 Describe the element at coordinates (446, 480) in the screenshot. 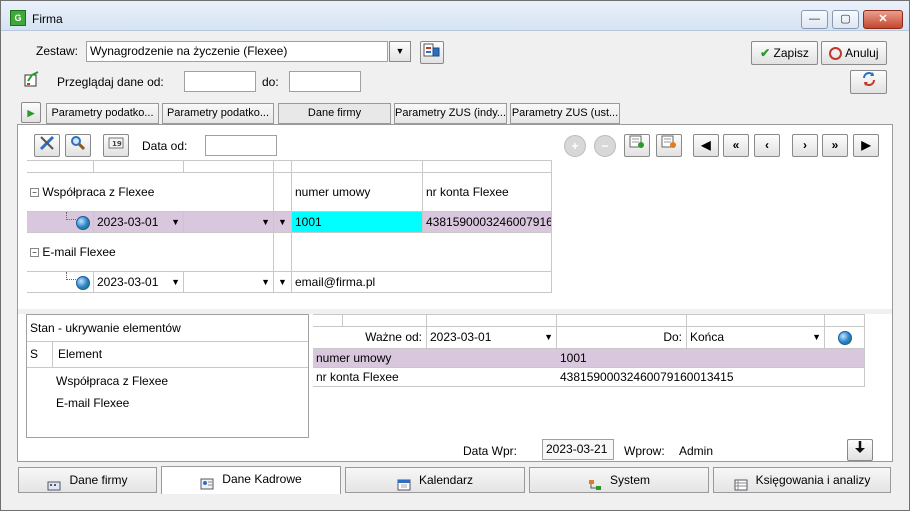

I see `bottom-tab-label: Kalendarz` at that location.